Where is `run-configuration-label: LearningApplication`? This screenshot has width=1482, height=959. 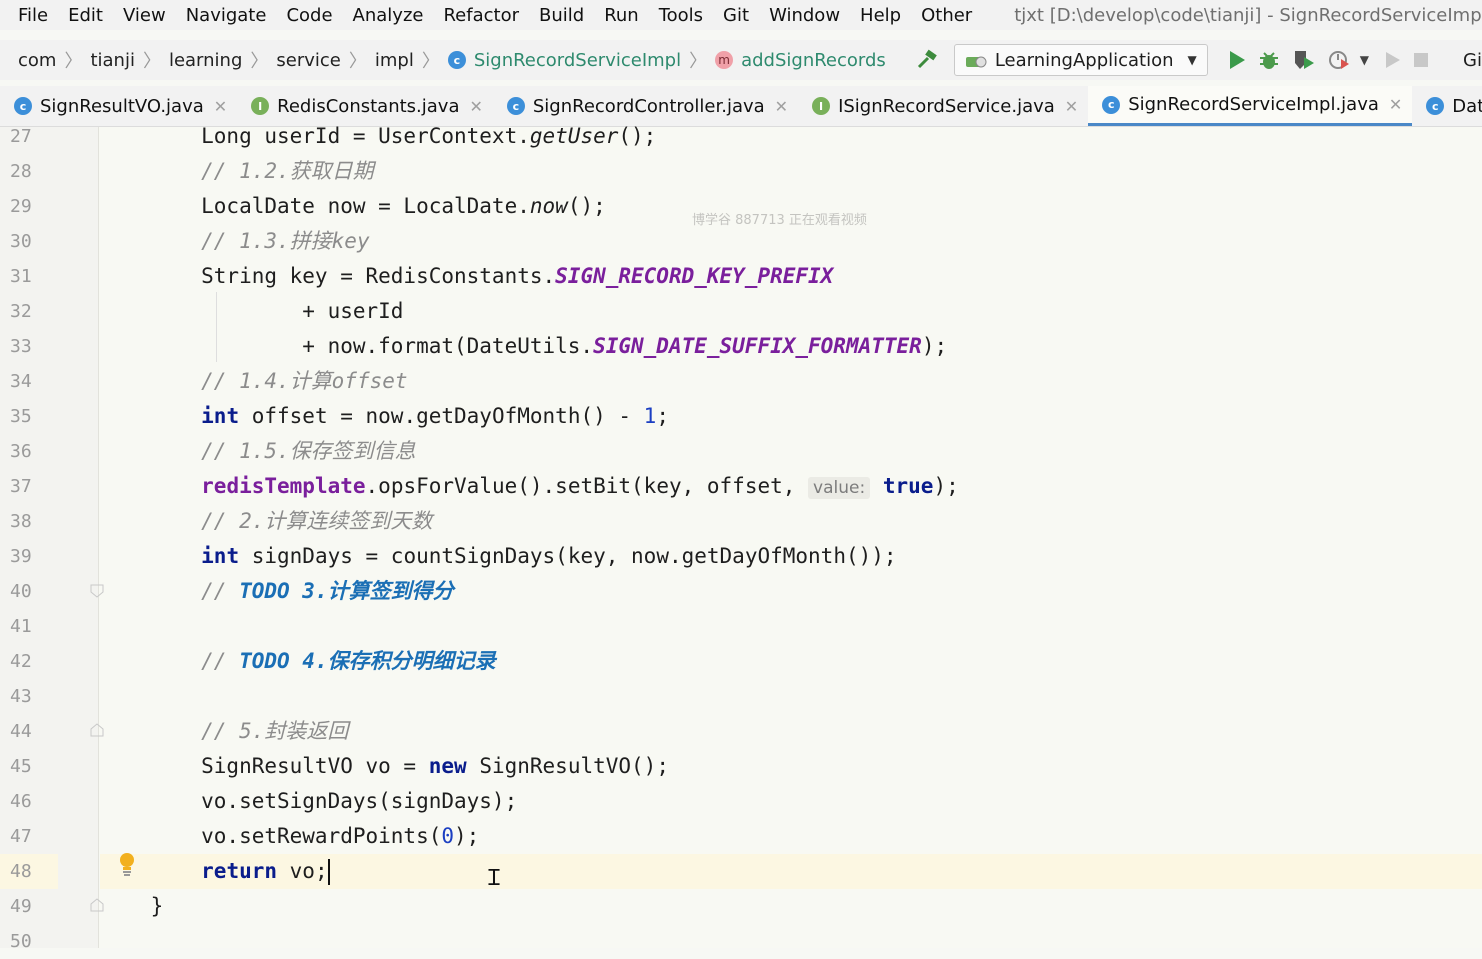 run-configuration-label: LearningApplication is located at coordinates (1084, 60).